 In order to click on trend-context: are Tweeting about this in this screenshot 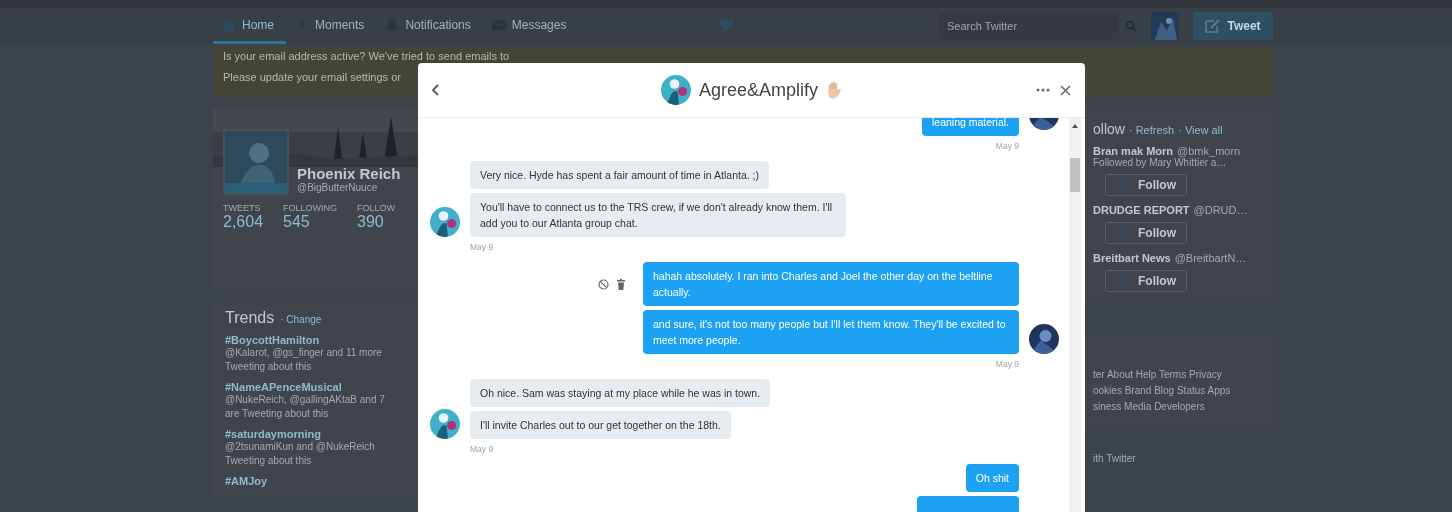, I will do `click(277, 414)`.